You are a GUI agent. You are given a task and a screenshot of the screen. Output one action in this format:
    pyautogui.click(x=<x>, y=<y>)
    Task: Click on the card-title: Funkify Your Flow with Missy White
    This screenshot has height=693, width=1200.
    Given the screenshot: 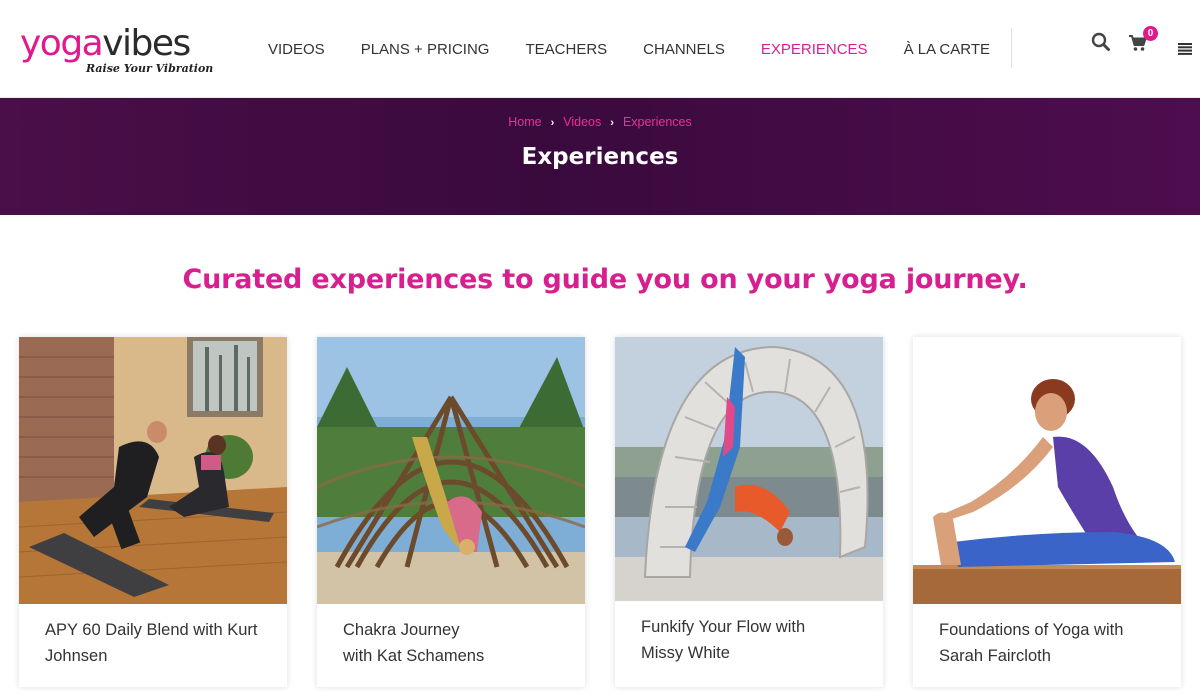 What is the action you would take?
    pyautogui.click(x=756, y=640)
    